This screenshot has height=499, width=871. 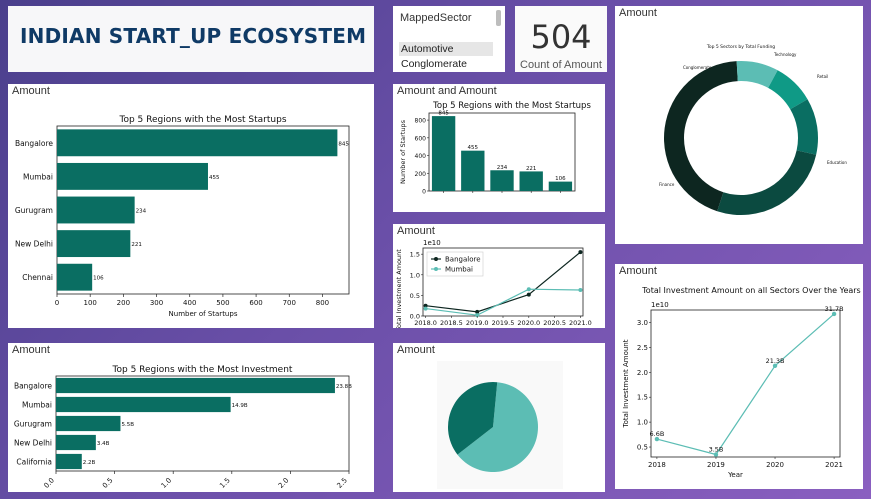 I want to click on x-tick-label: 100, so click(x=89, y=303).